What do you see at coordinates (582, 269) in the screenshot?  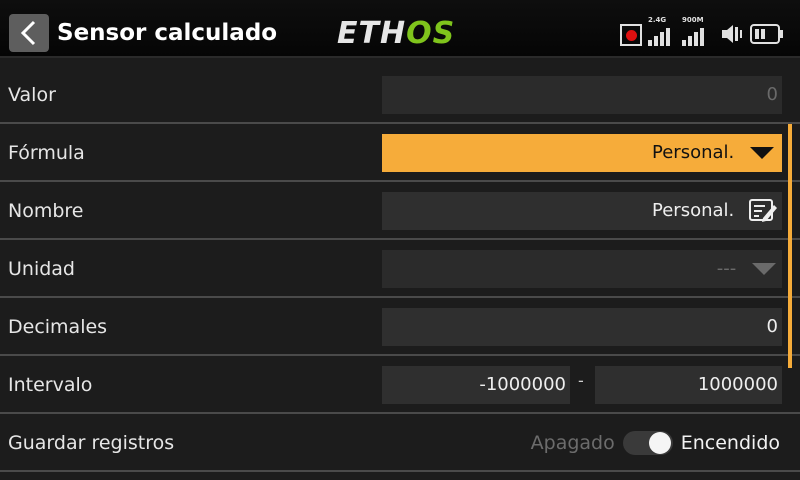 I see `unidad-dropdown: ---` at bounding box center [582, 269].